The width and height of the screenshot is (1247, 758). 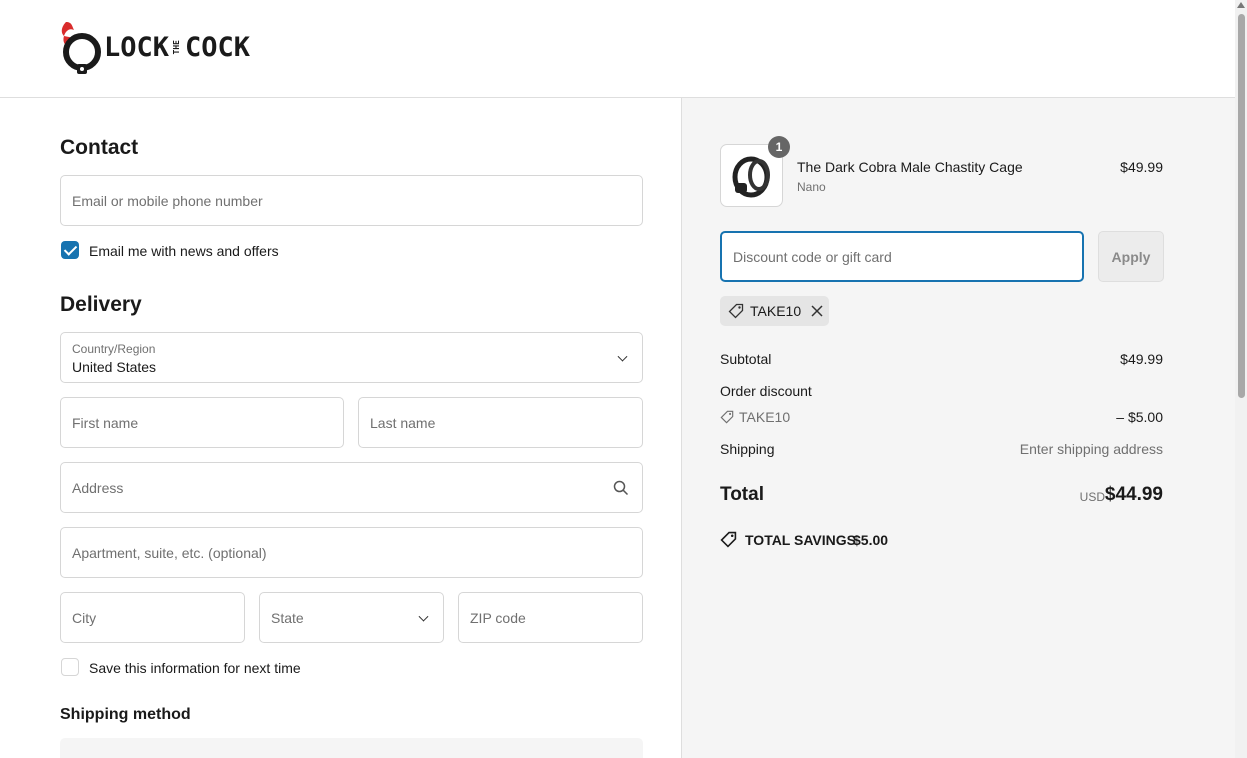 What do you see at coordinates (812, 256) in the screenshot?
I see `discount-placeholder: Discount code or gift card` at bounding box center [812, 256].